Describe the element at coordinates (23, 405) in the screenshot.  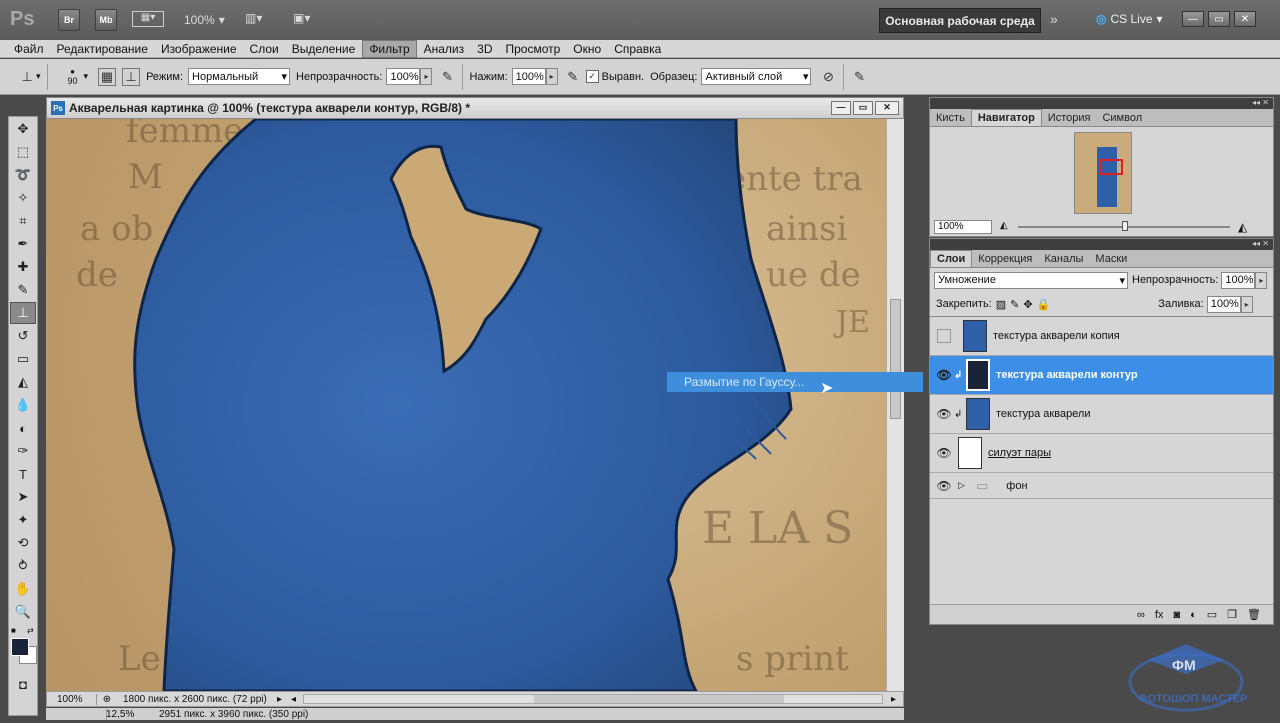
I see `blur-tool-icon: 💧` at that location.